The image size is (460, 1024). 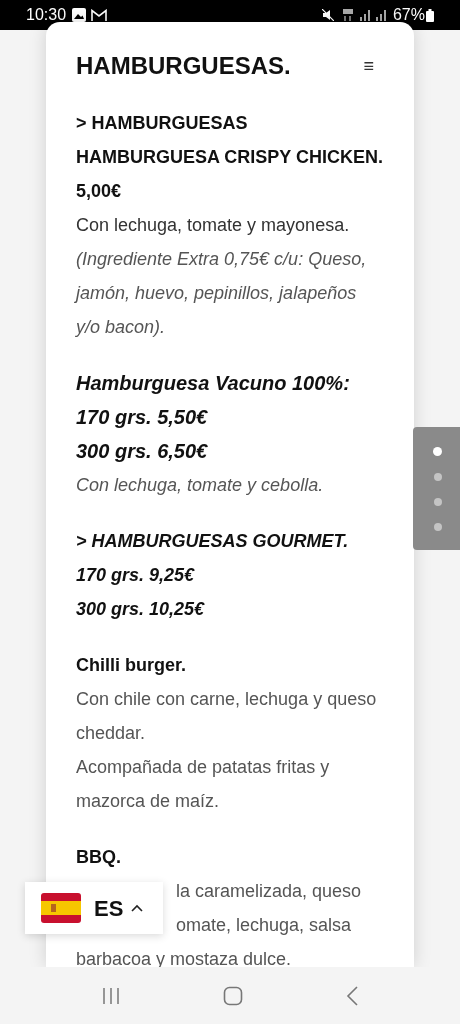 I want to click on recent-apps-icon, so click(x=111, y=995).